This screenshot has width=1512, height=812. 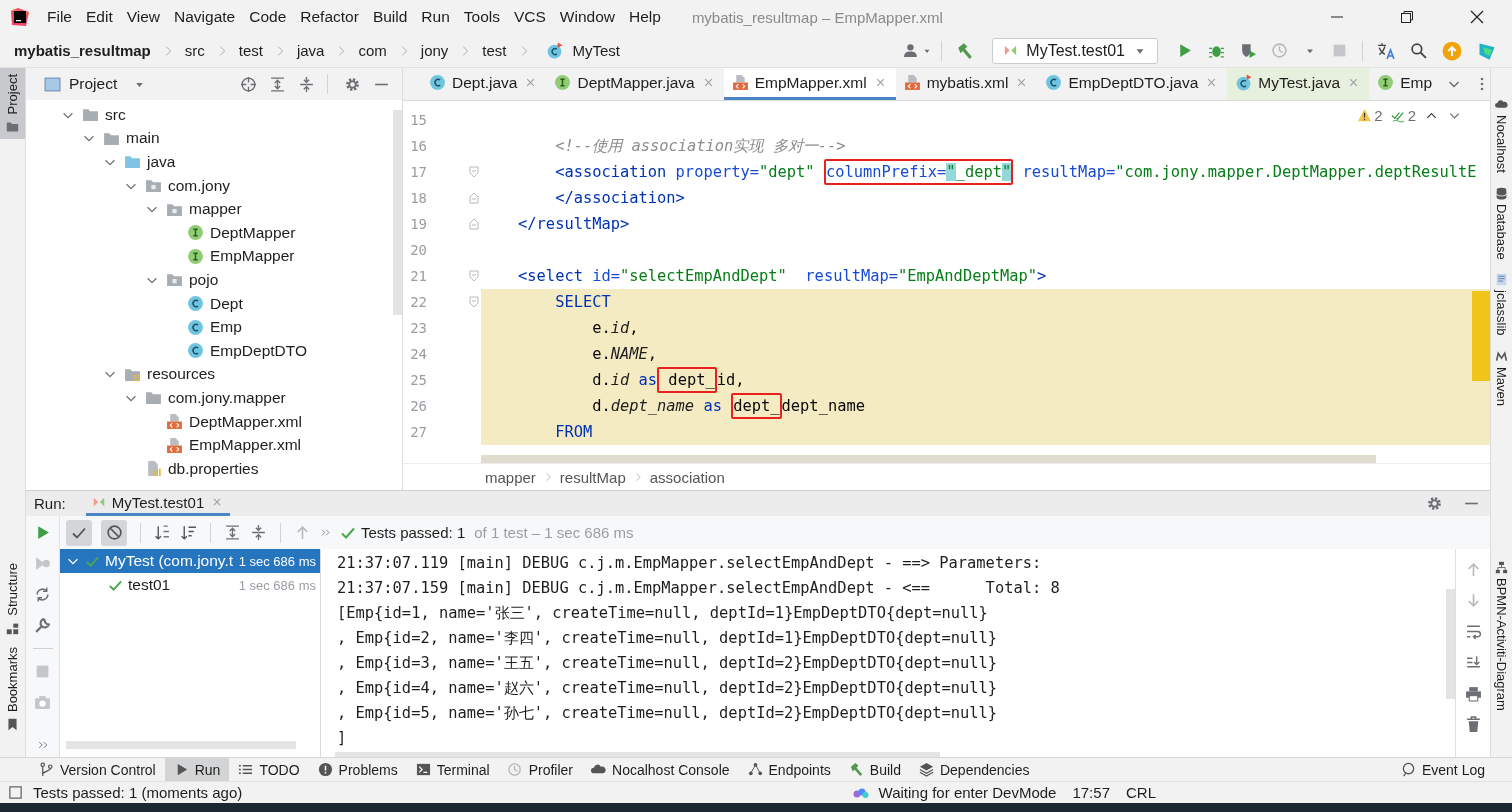 I want to click on checkbox-icon, so click(x=15, y=792).